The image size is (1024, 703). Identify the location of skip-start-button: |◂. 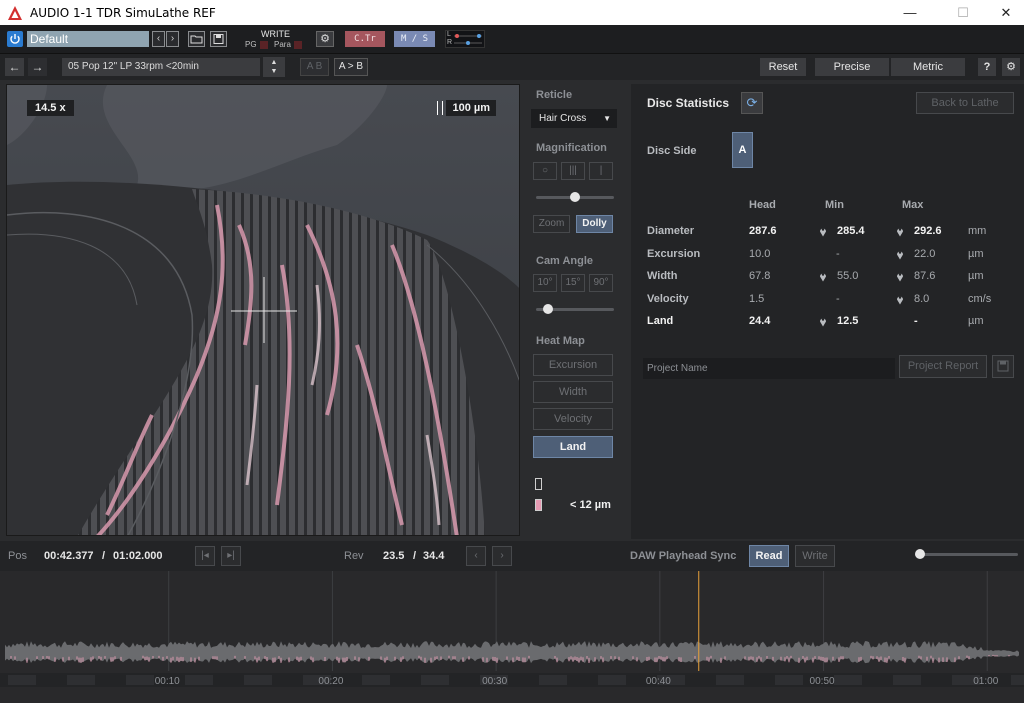
(205, 556).